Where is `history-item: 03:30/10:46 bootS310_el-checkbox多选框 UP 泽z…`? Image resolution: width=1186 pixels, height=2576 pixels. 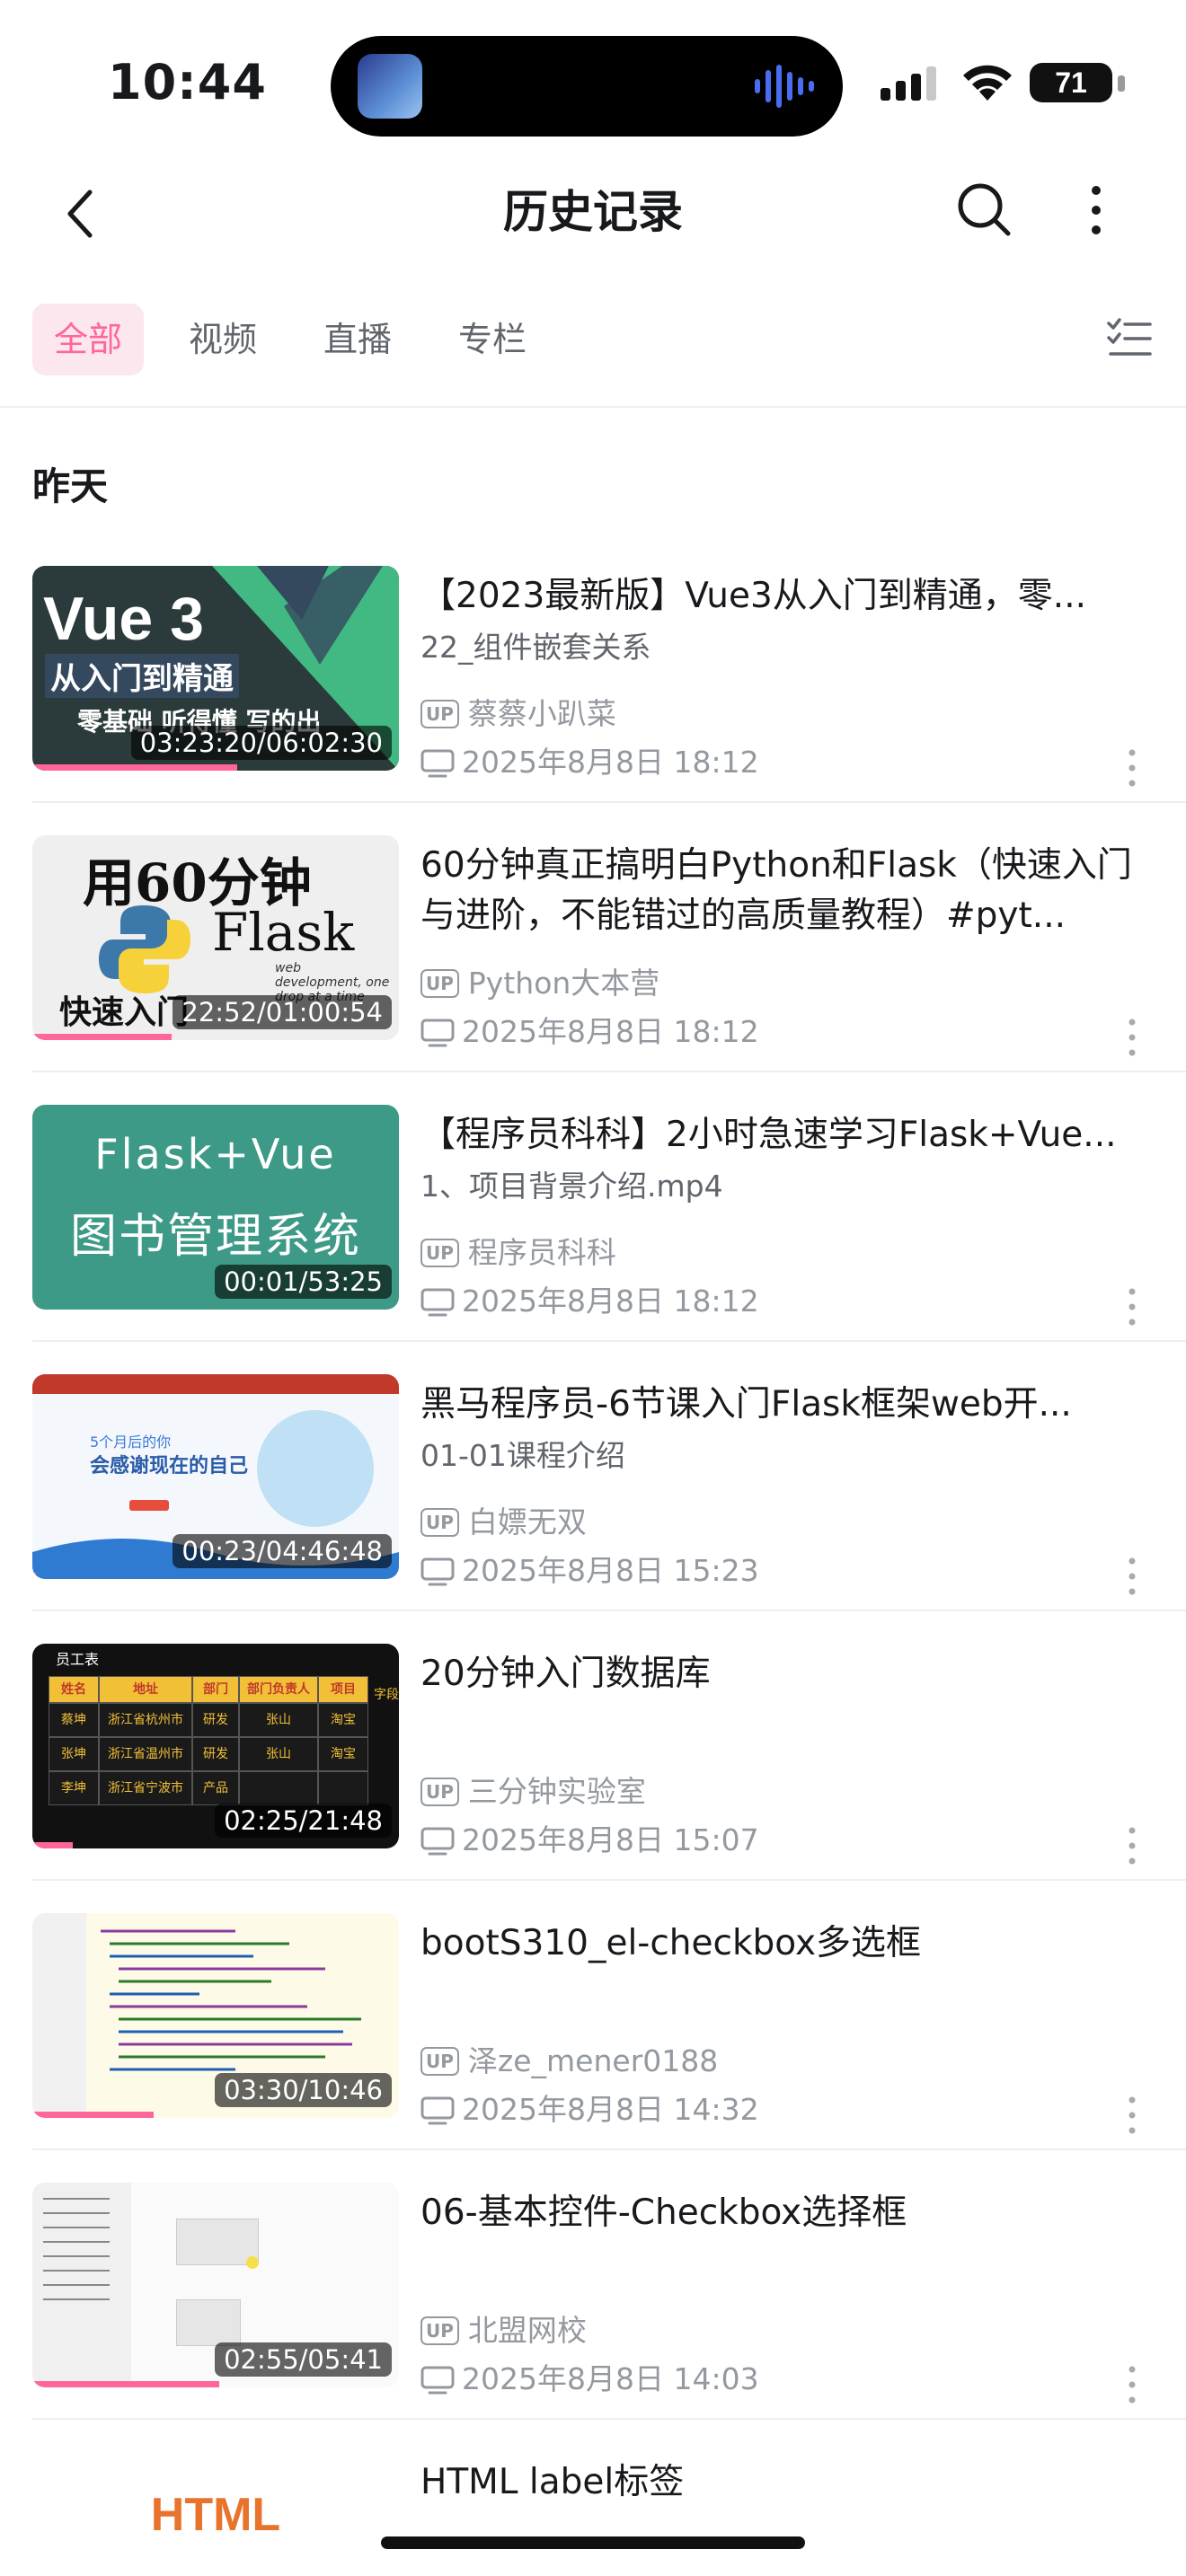
history-item: 03:30/10:46 bootS310_el-checkbox多选框 UP 泽z… is located at coordinates (593, 2048).